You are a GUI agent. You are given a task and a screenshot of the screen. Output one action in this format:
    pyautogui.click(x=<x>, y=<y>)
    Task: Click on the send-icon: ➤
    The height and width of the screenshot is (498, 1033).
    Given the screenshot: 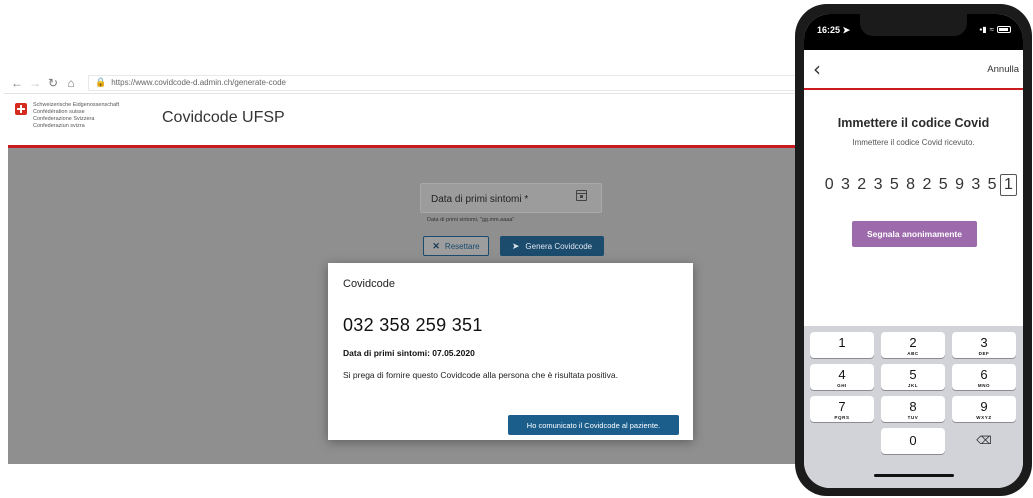 What is the action you would take?
    pyautogui.click(x=515, y=245)
    